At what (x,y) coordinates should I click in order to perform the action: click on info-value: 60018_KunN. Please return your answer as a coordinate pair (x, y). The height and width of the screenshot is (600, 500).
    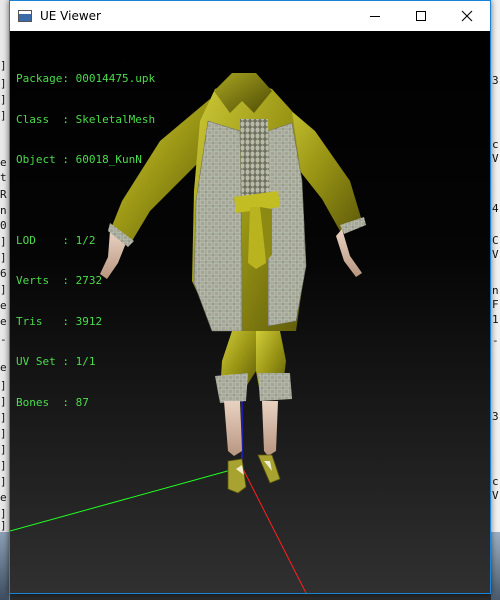
    Looking at the image, I should click on (108, 159).